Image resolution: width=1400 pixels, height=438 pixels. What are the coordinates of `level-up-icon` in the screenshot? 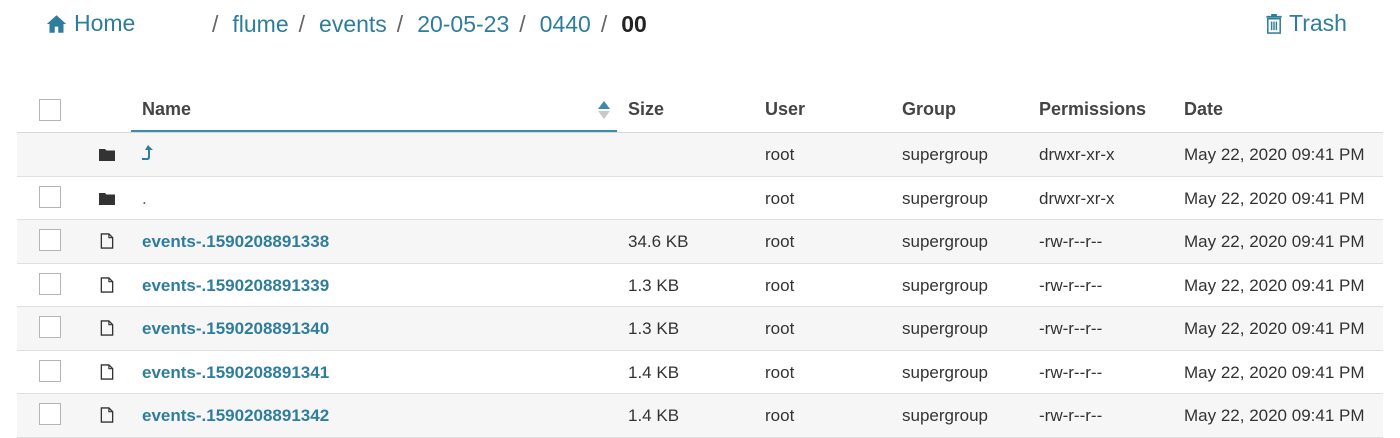 It's located at (147, 153).